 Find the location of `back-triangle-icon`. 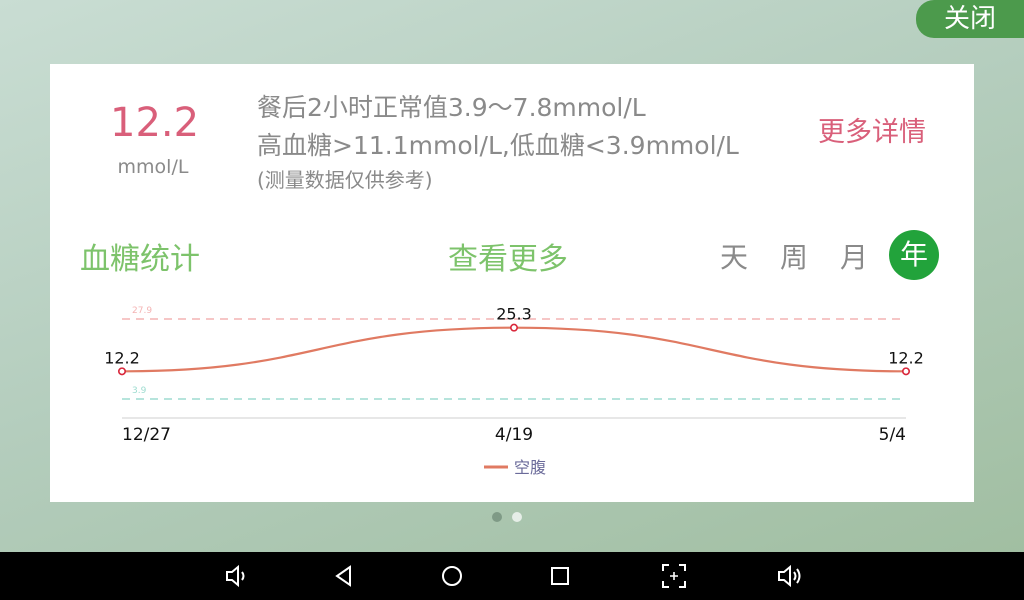

back-triangle-icon is located at coordinates (343, 576).